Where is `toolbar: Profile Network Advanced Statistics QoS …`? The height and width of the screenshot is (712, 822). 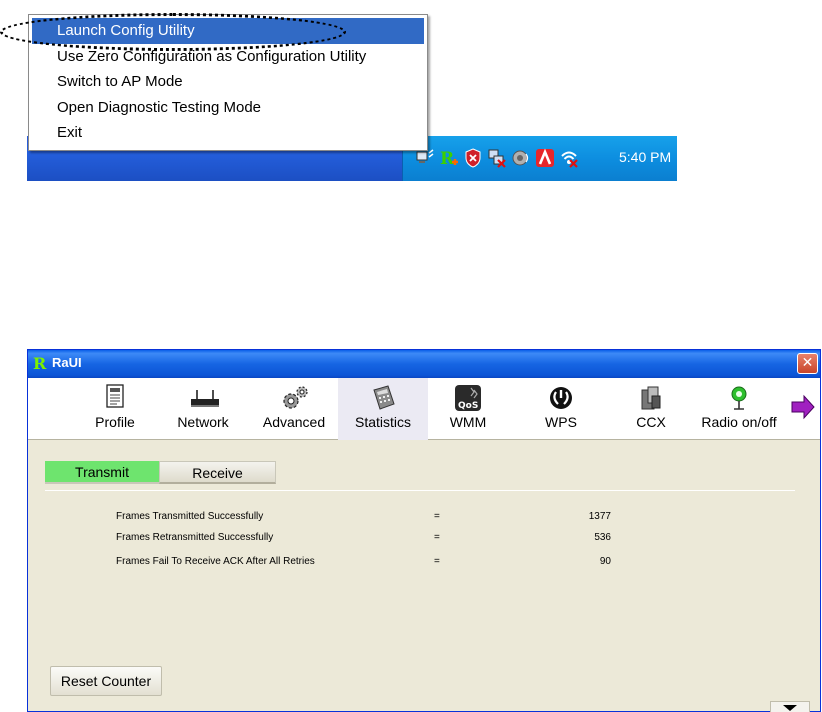 toolbar: Profile Network Advanced Statistics QoS … is located at coordinates (424, 409).